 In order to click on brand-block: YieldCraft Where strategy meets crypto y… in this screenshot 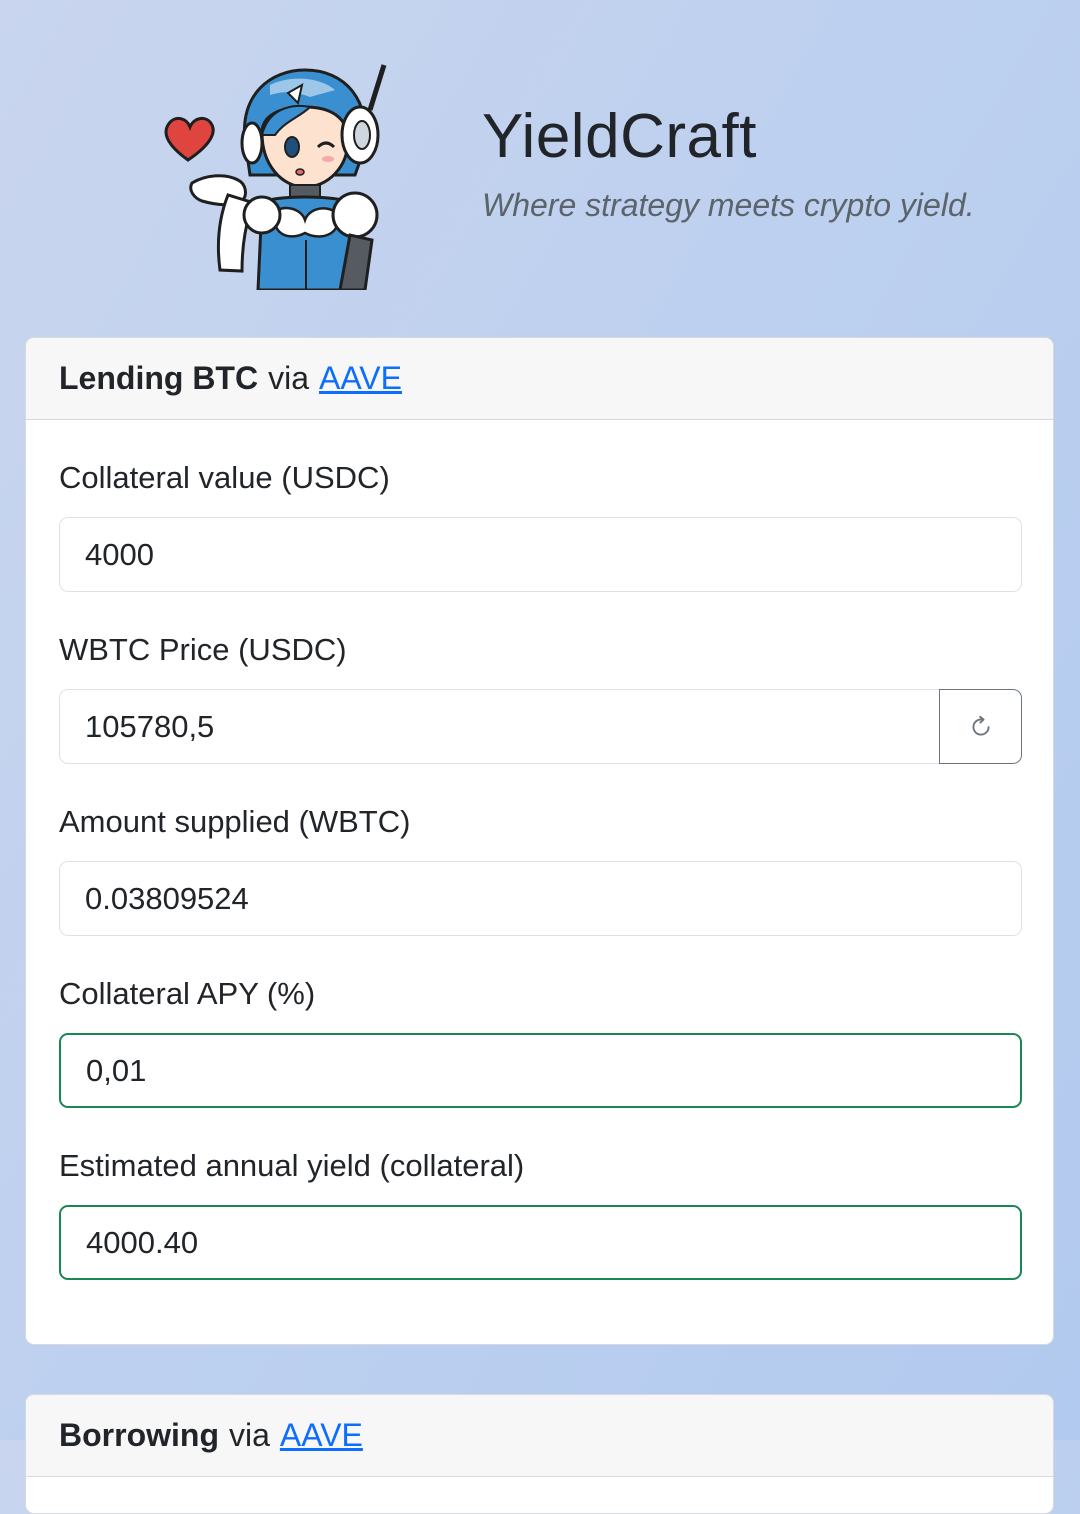, I will do `click(728, 165)`.